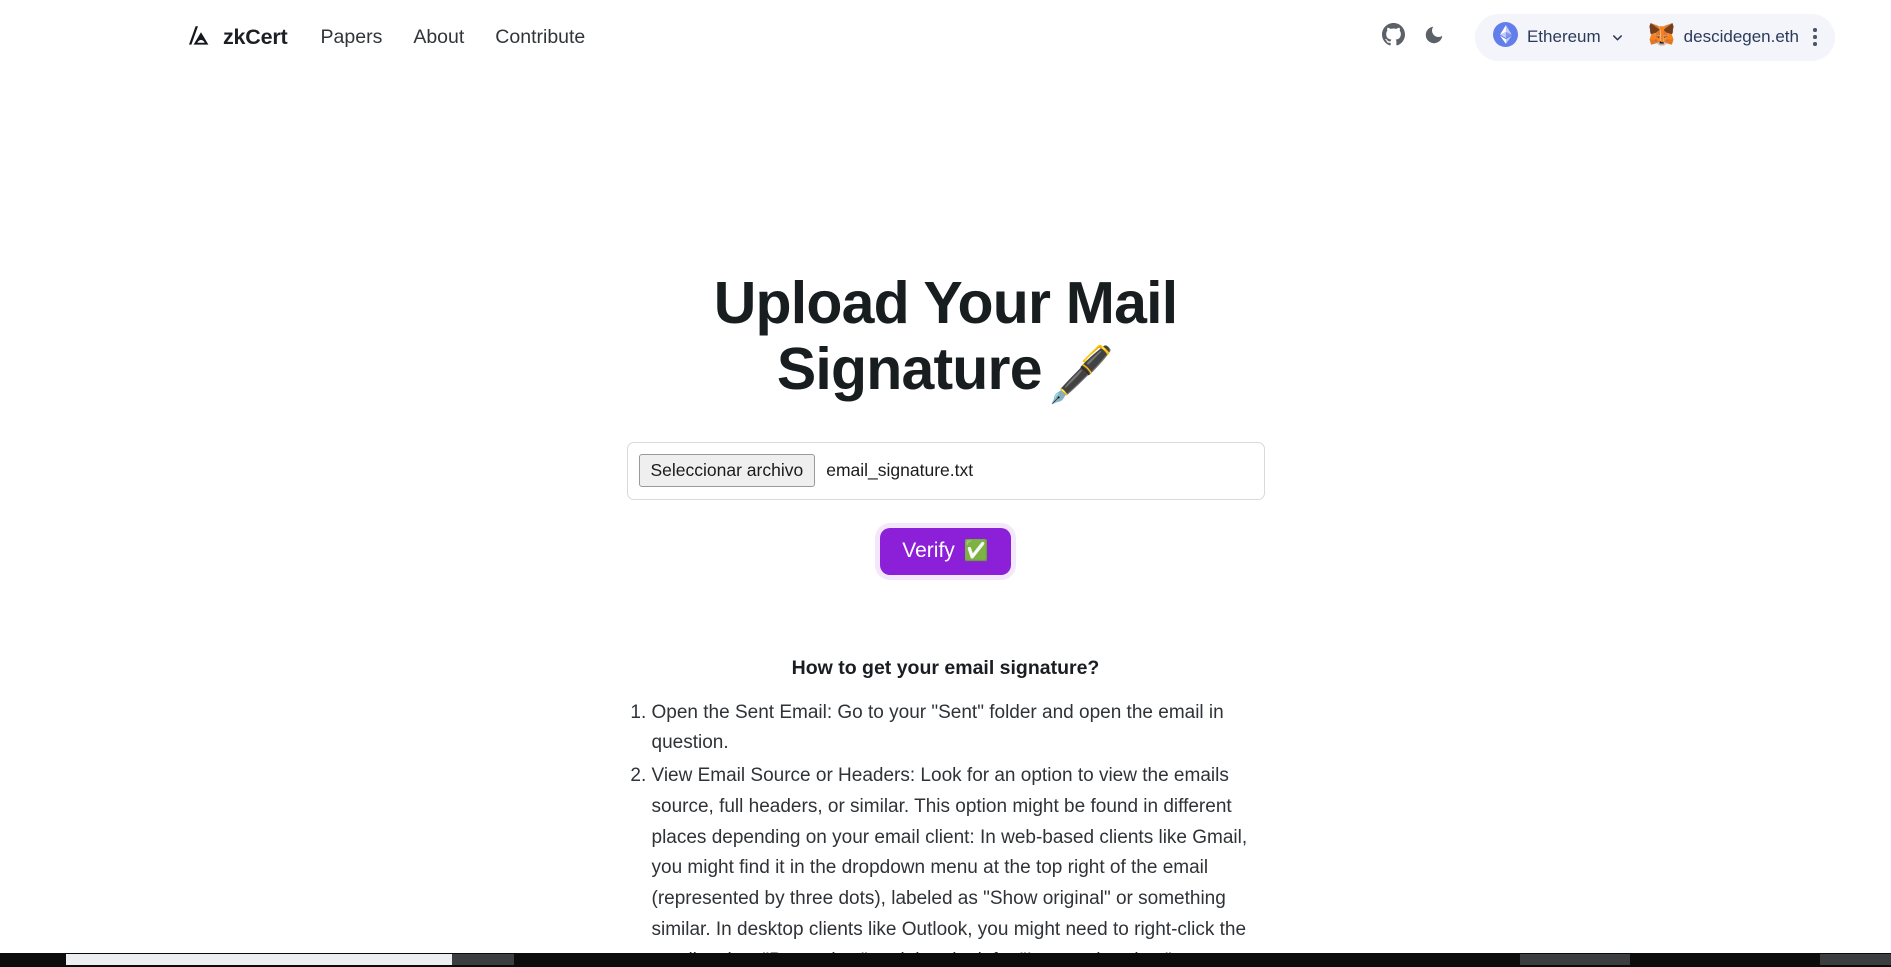 This screenshot has height=967, width=1891. Describe the element at coordinates (1661, 37) in the screenshot. I see `metamask-fox-icon` at that location.